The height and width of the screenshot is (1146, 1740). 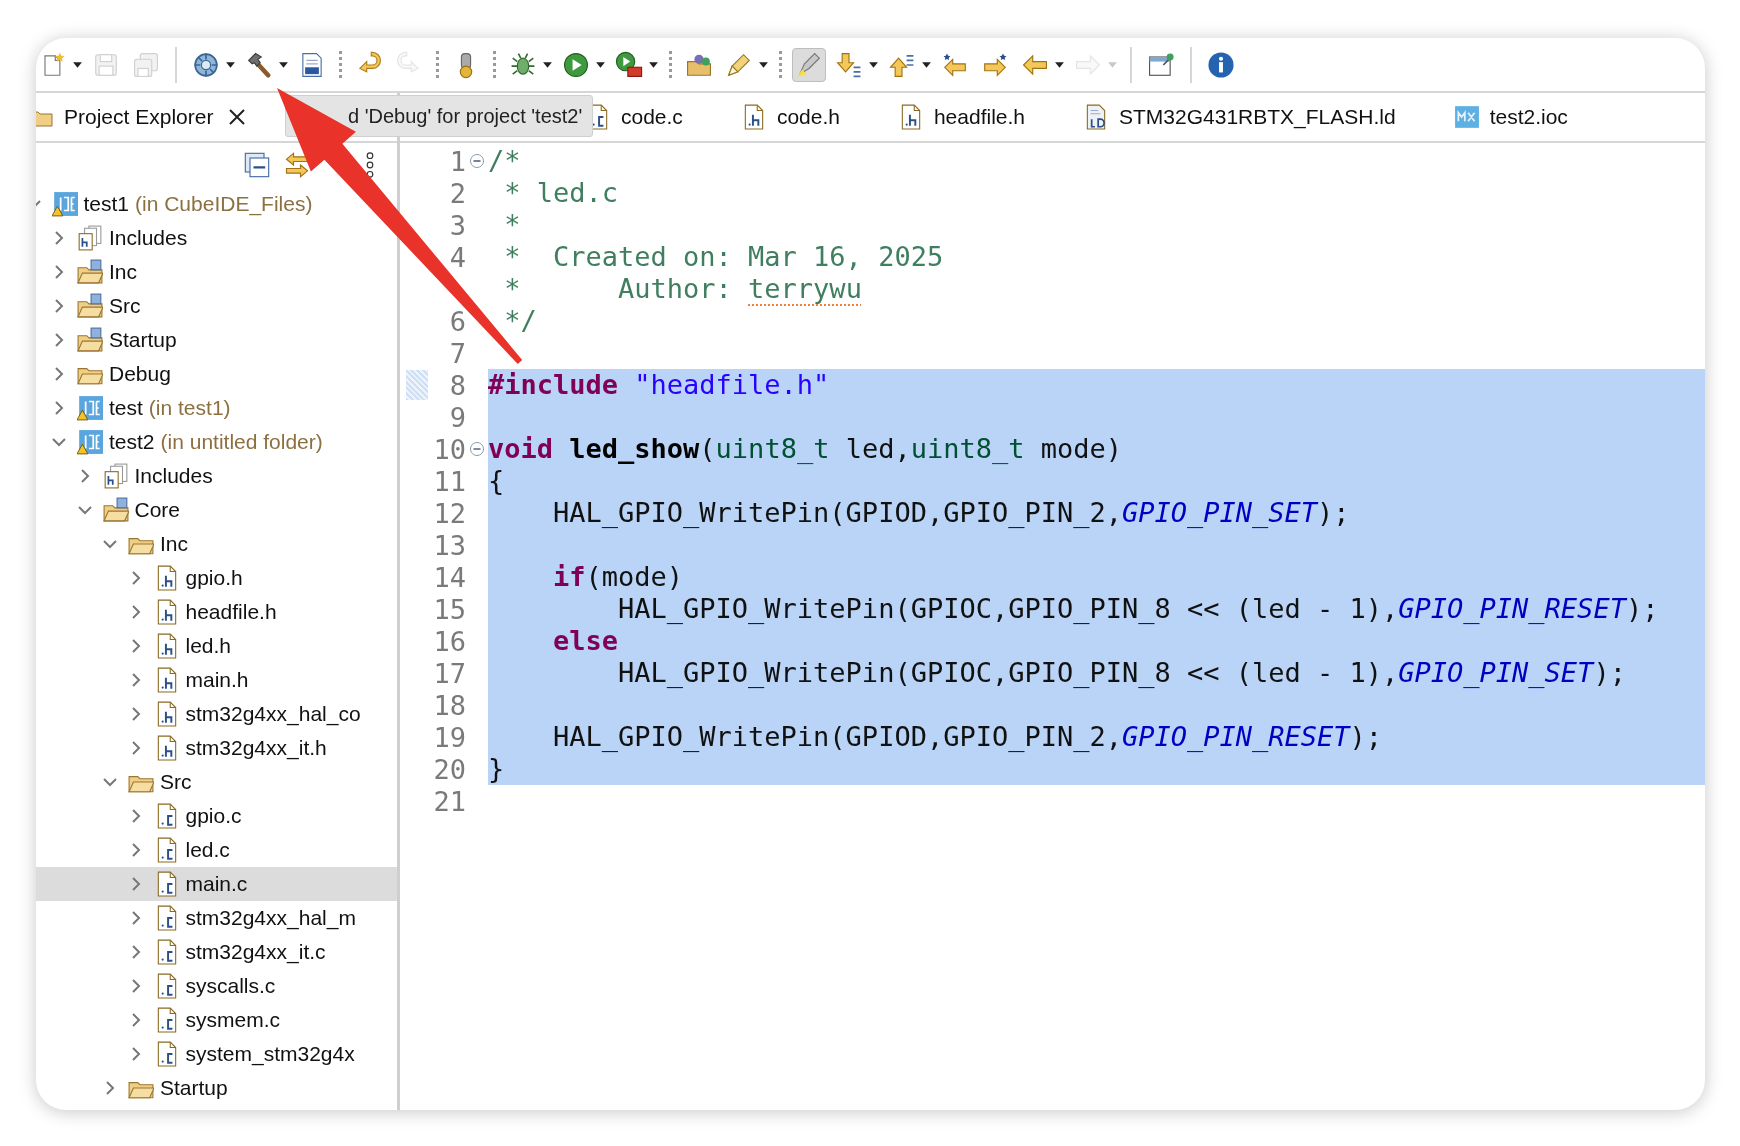 I want to click on tree-item: main.h, so click(x=216, y=680).